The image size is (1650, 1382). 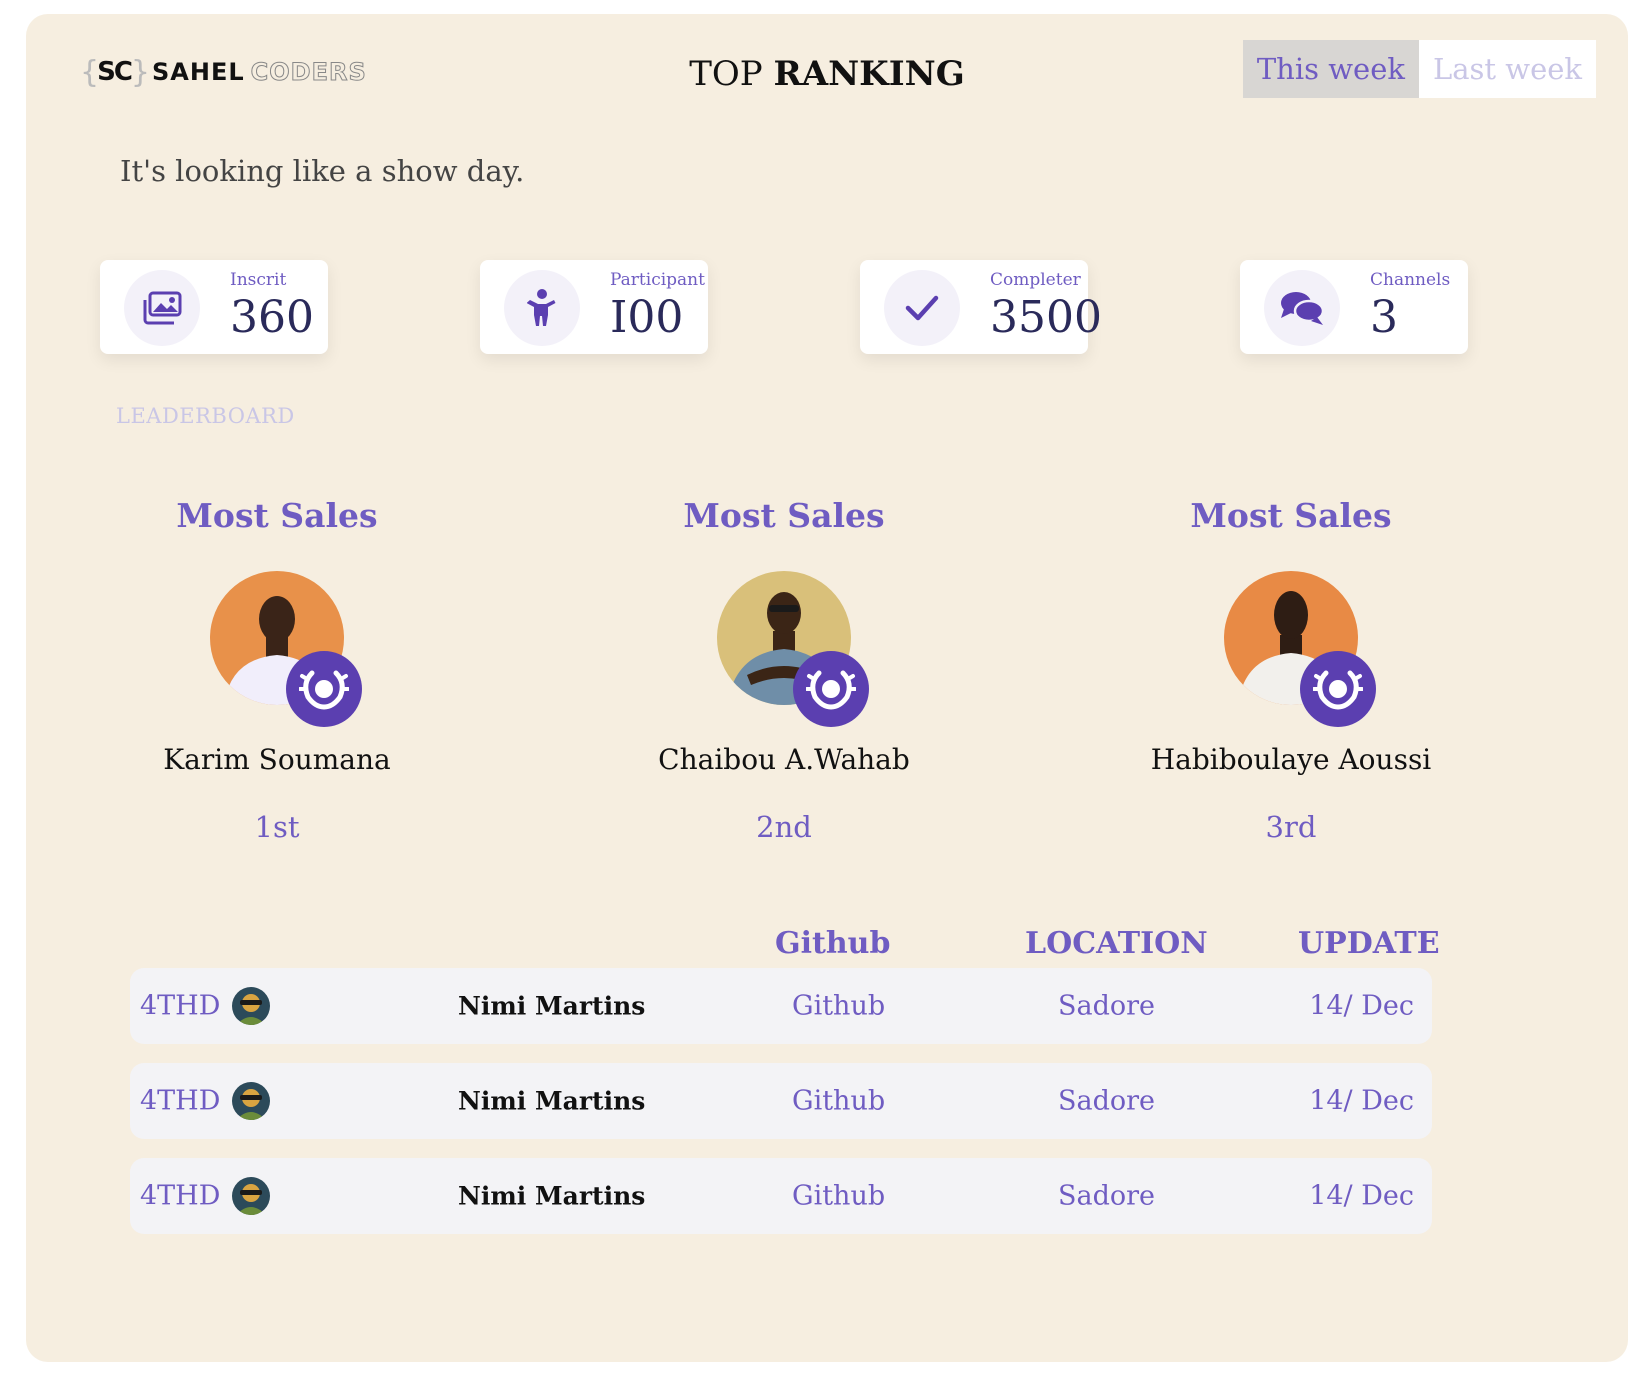 What do you see at coordinates (833, 943) in the screenshot?
I see `column-header-github: Github` at bounding box center [833, 943].